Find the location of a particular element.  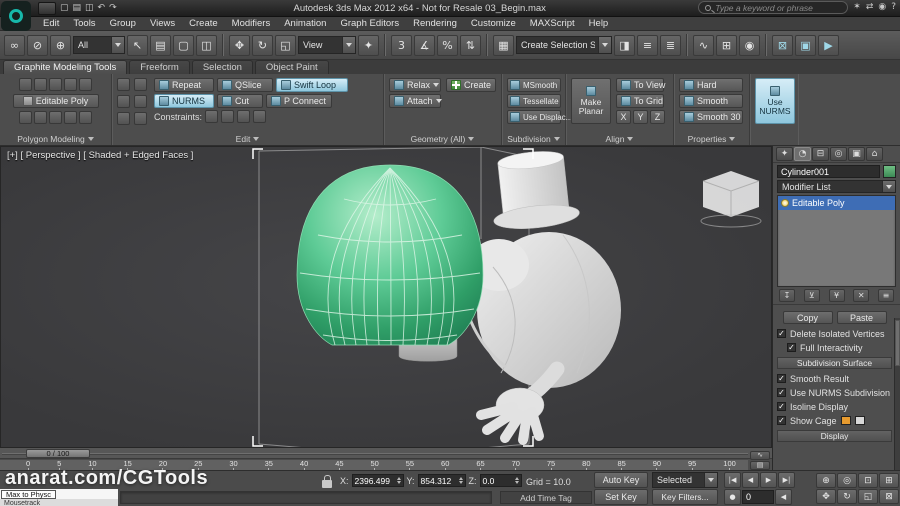

next-frame-icon: ◀ is located at coordinates (783, 497).